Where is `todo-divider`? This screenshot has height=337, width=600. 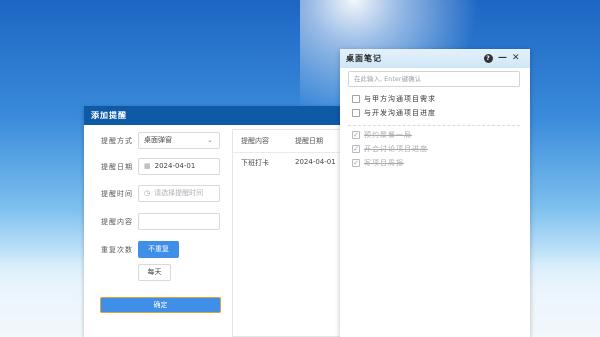 todo-divider is located at coordinates (434, 125).